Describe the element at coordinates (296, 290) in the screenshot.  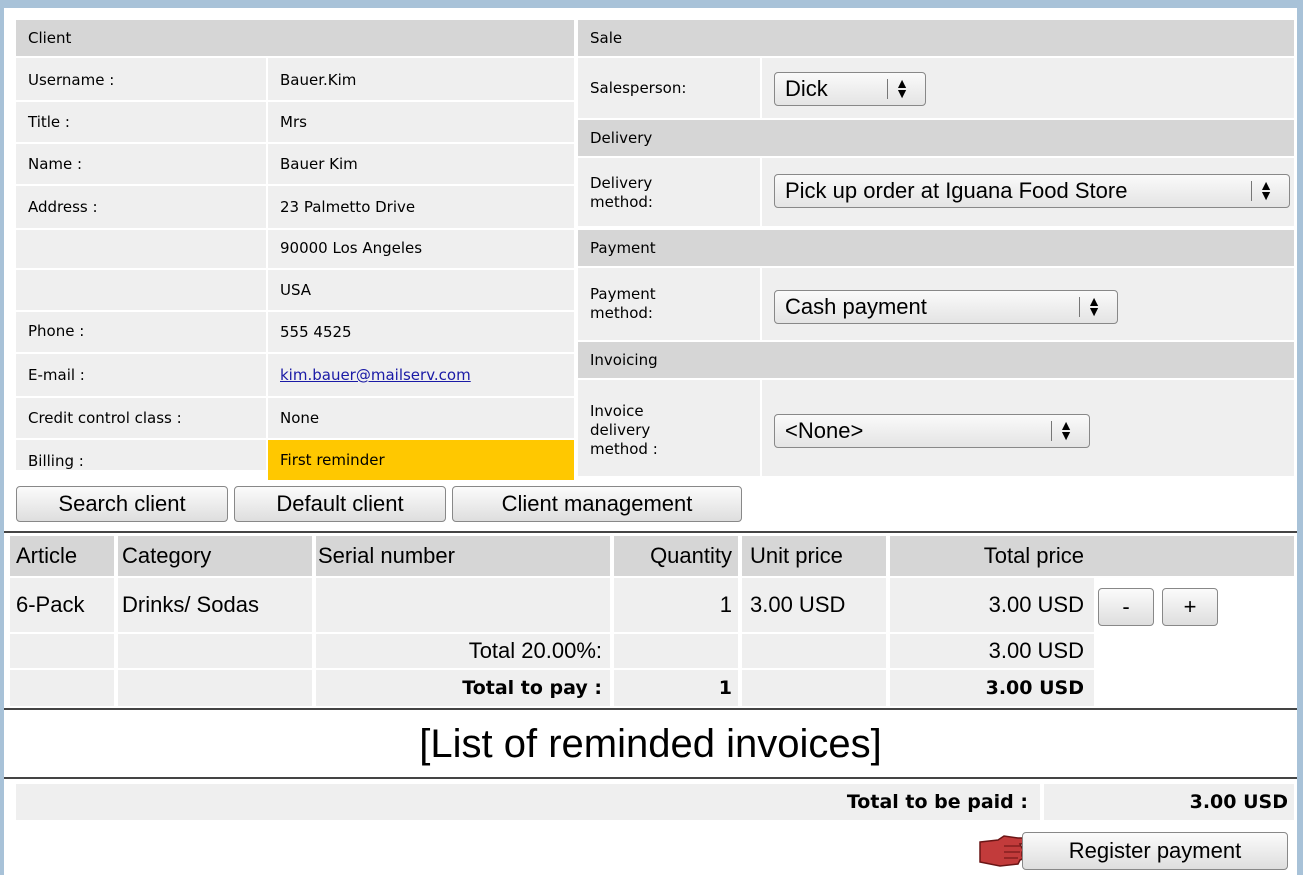
I see `address-country-value: USA` at that location.